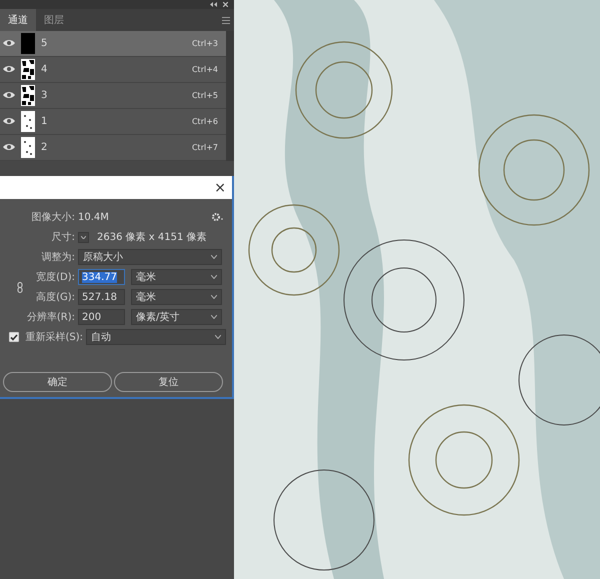 Image resolution: width=600 pixels, height=579 pixels. I want to click on dimensions-value: 2636 像素 x 4151 像素, so click(152, 237).